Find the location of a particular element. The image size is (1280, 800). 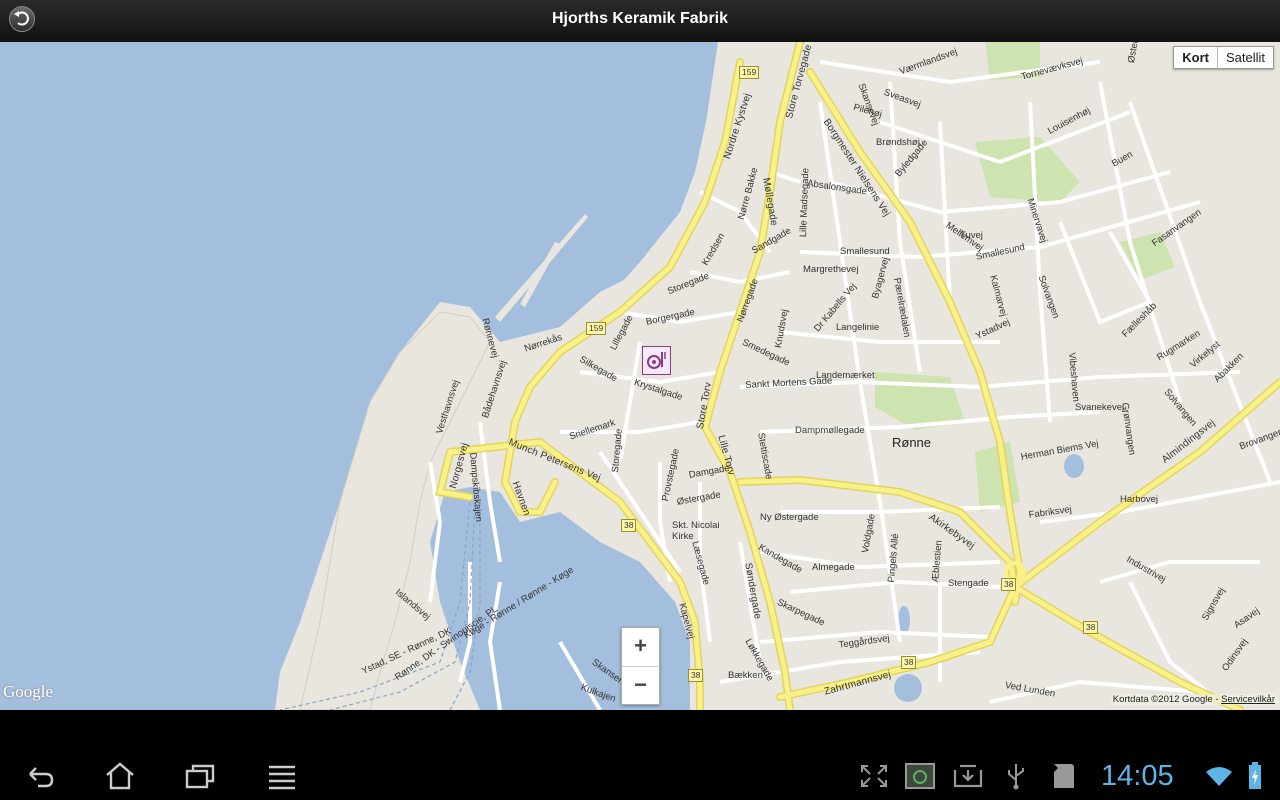

street-label: Tuvej is located at coordinates (971, 235).